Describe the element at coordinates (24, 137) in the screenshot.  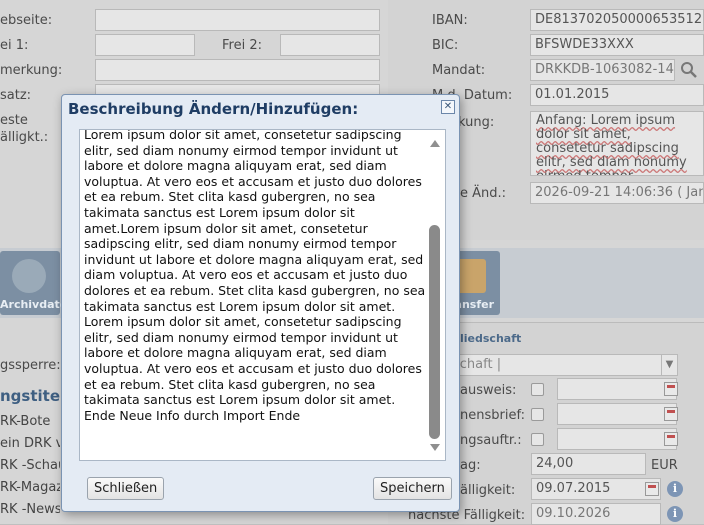
I see `faelligkeit-short-label: älligkt.:` at that location.